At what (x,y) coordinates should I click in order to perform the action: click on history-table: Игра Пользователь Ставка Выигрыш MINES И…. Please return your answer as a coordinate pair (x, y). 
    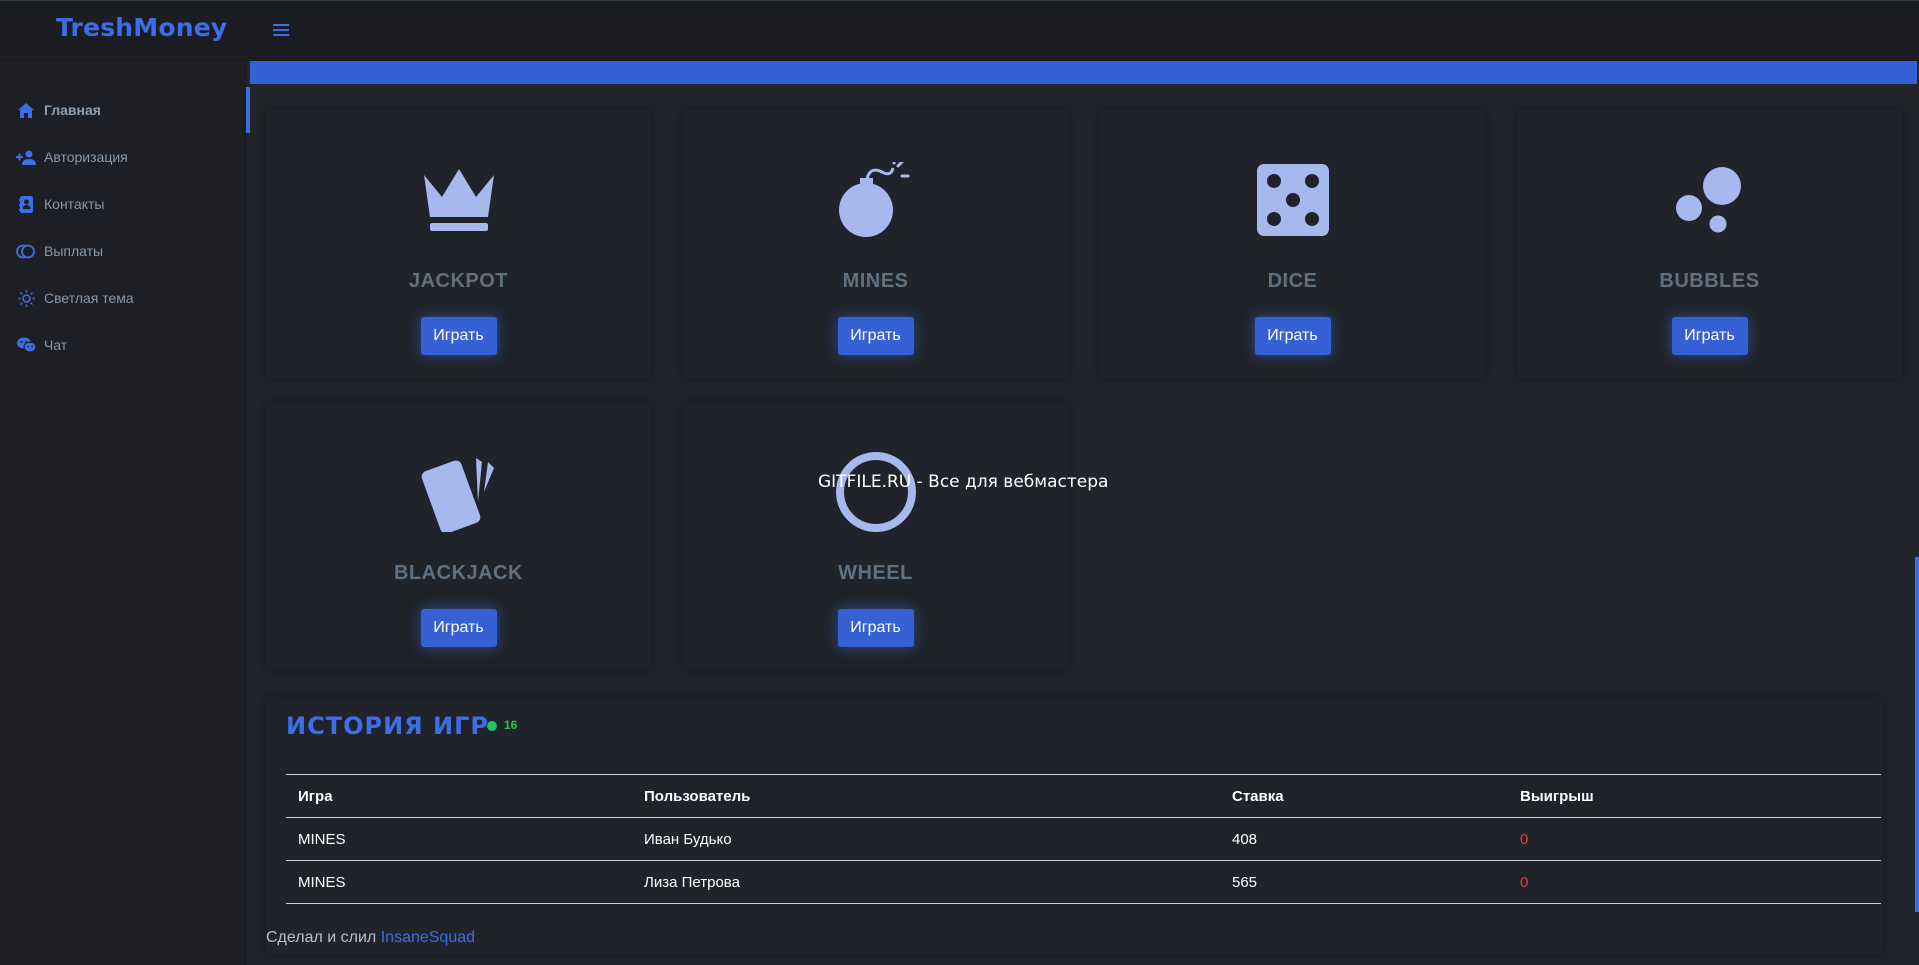
    Looking at the image, I should click on (1083, 839).